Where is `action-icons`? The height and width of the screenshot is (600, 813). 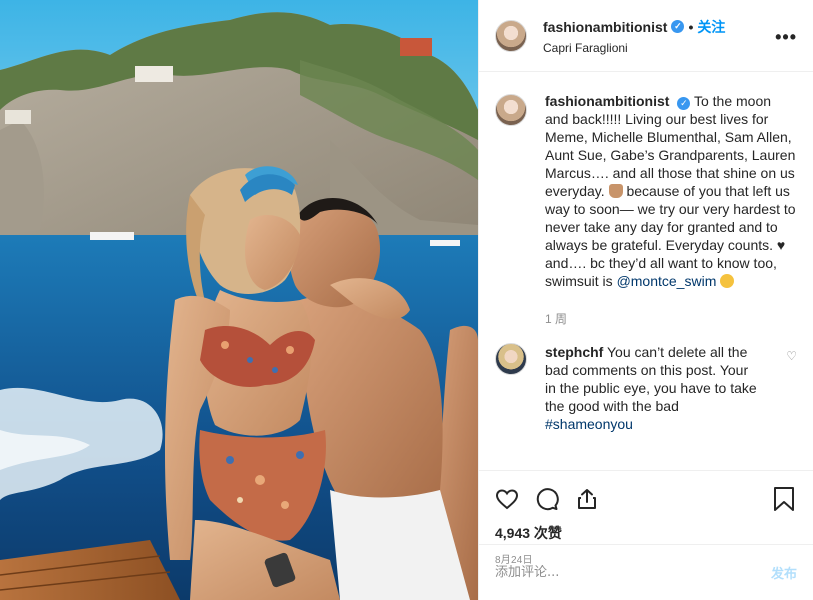
action-icons is located at coordinates (646, 499).